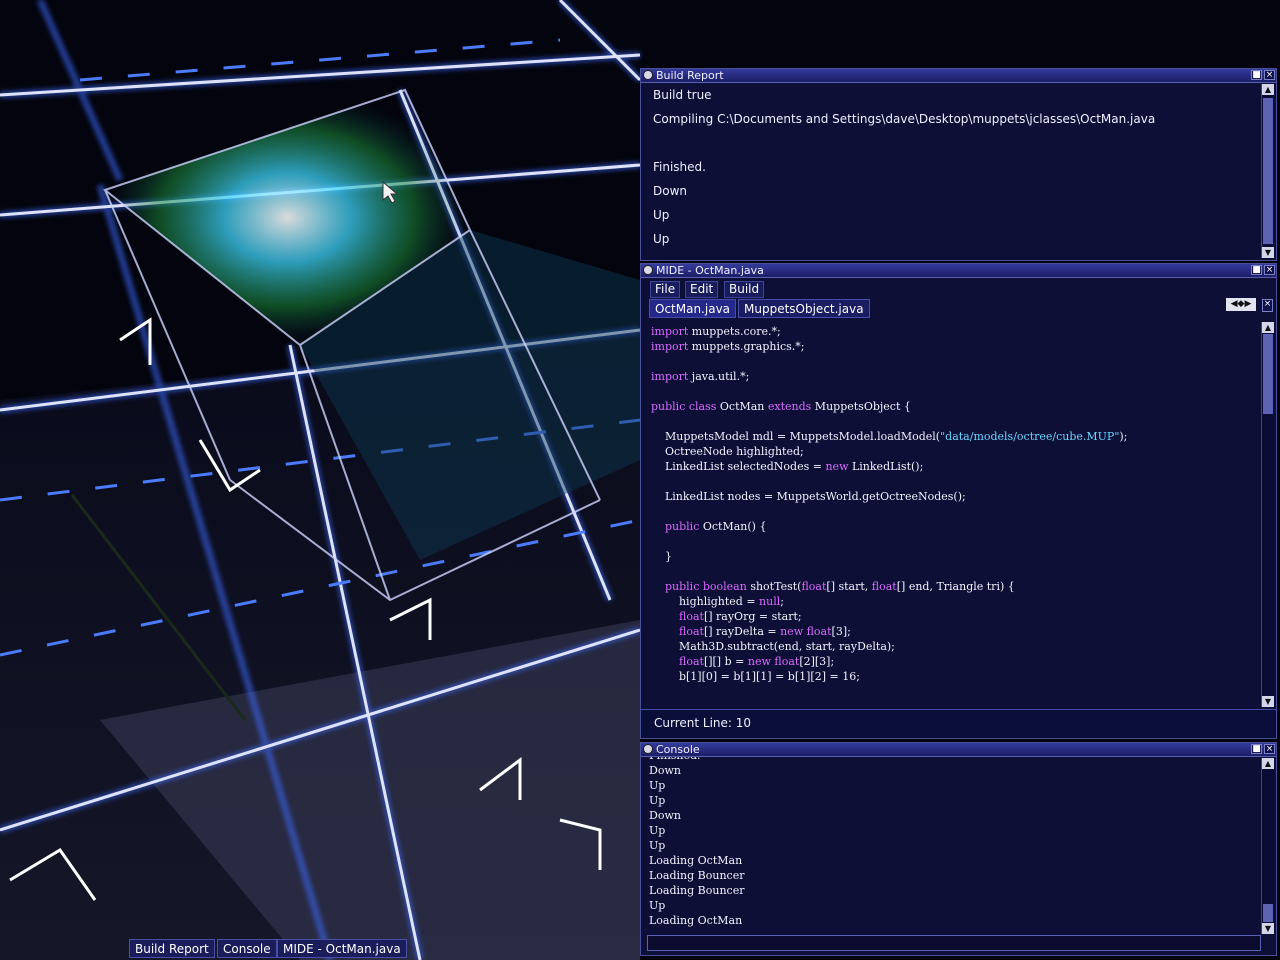 This screenshot has width=1280, height=960. Describe the element at coordinates (696, 920) in the screenshot. I see `console-line: Loading OctMan` at that location.